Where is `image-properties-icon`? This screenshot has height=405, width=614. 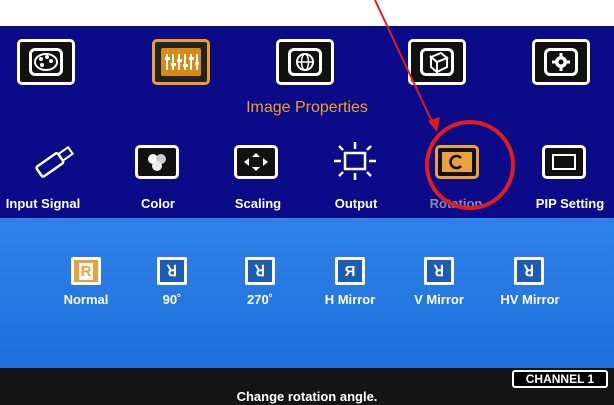
image-properties-icon is located at coordinates (181, 62).